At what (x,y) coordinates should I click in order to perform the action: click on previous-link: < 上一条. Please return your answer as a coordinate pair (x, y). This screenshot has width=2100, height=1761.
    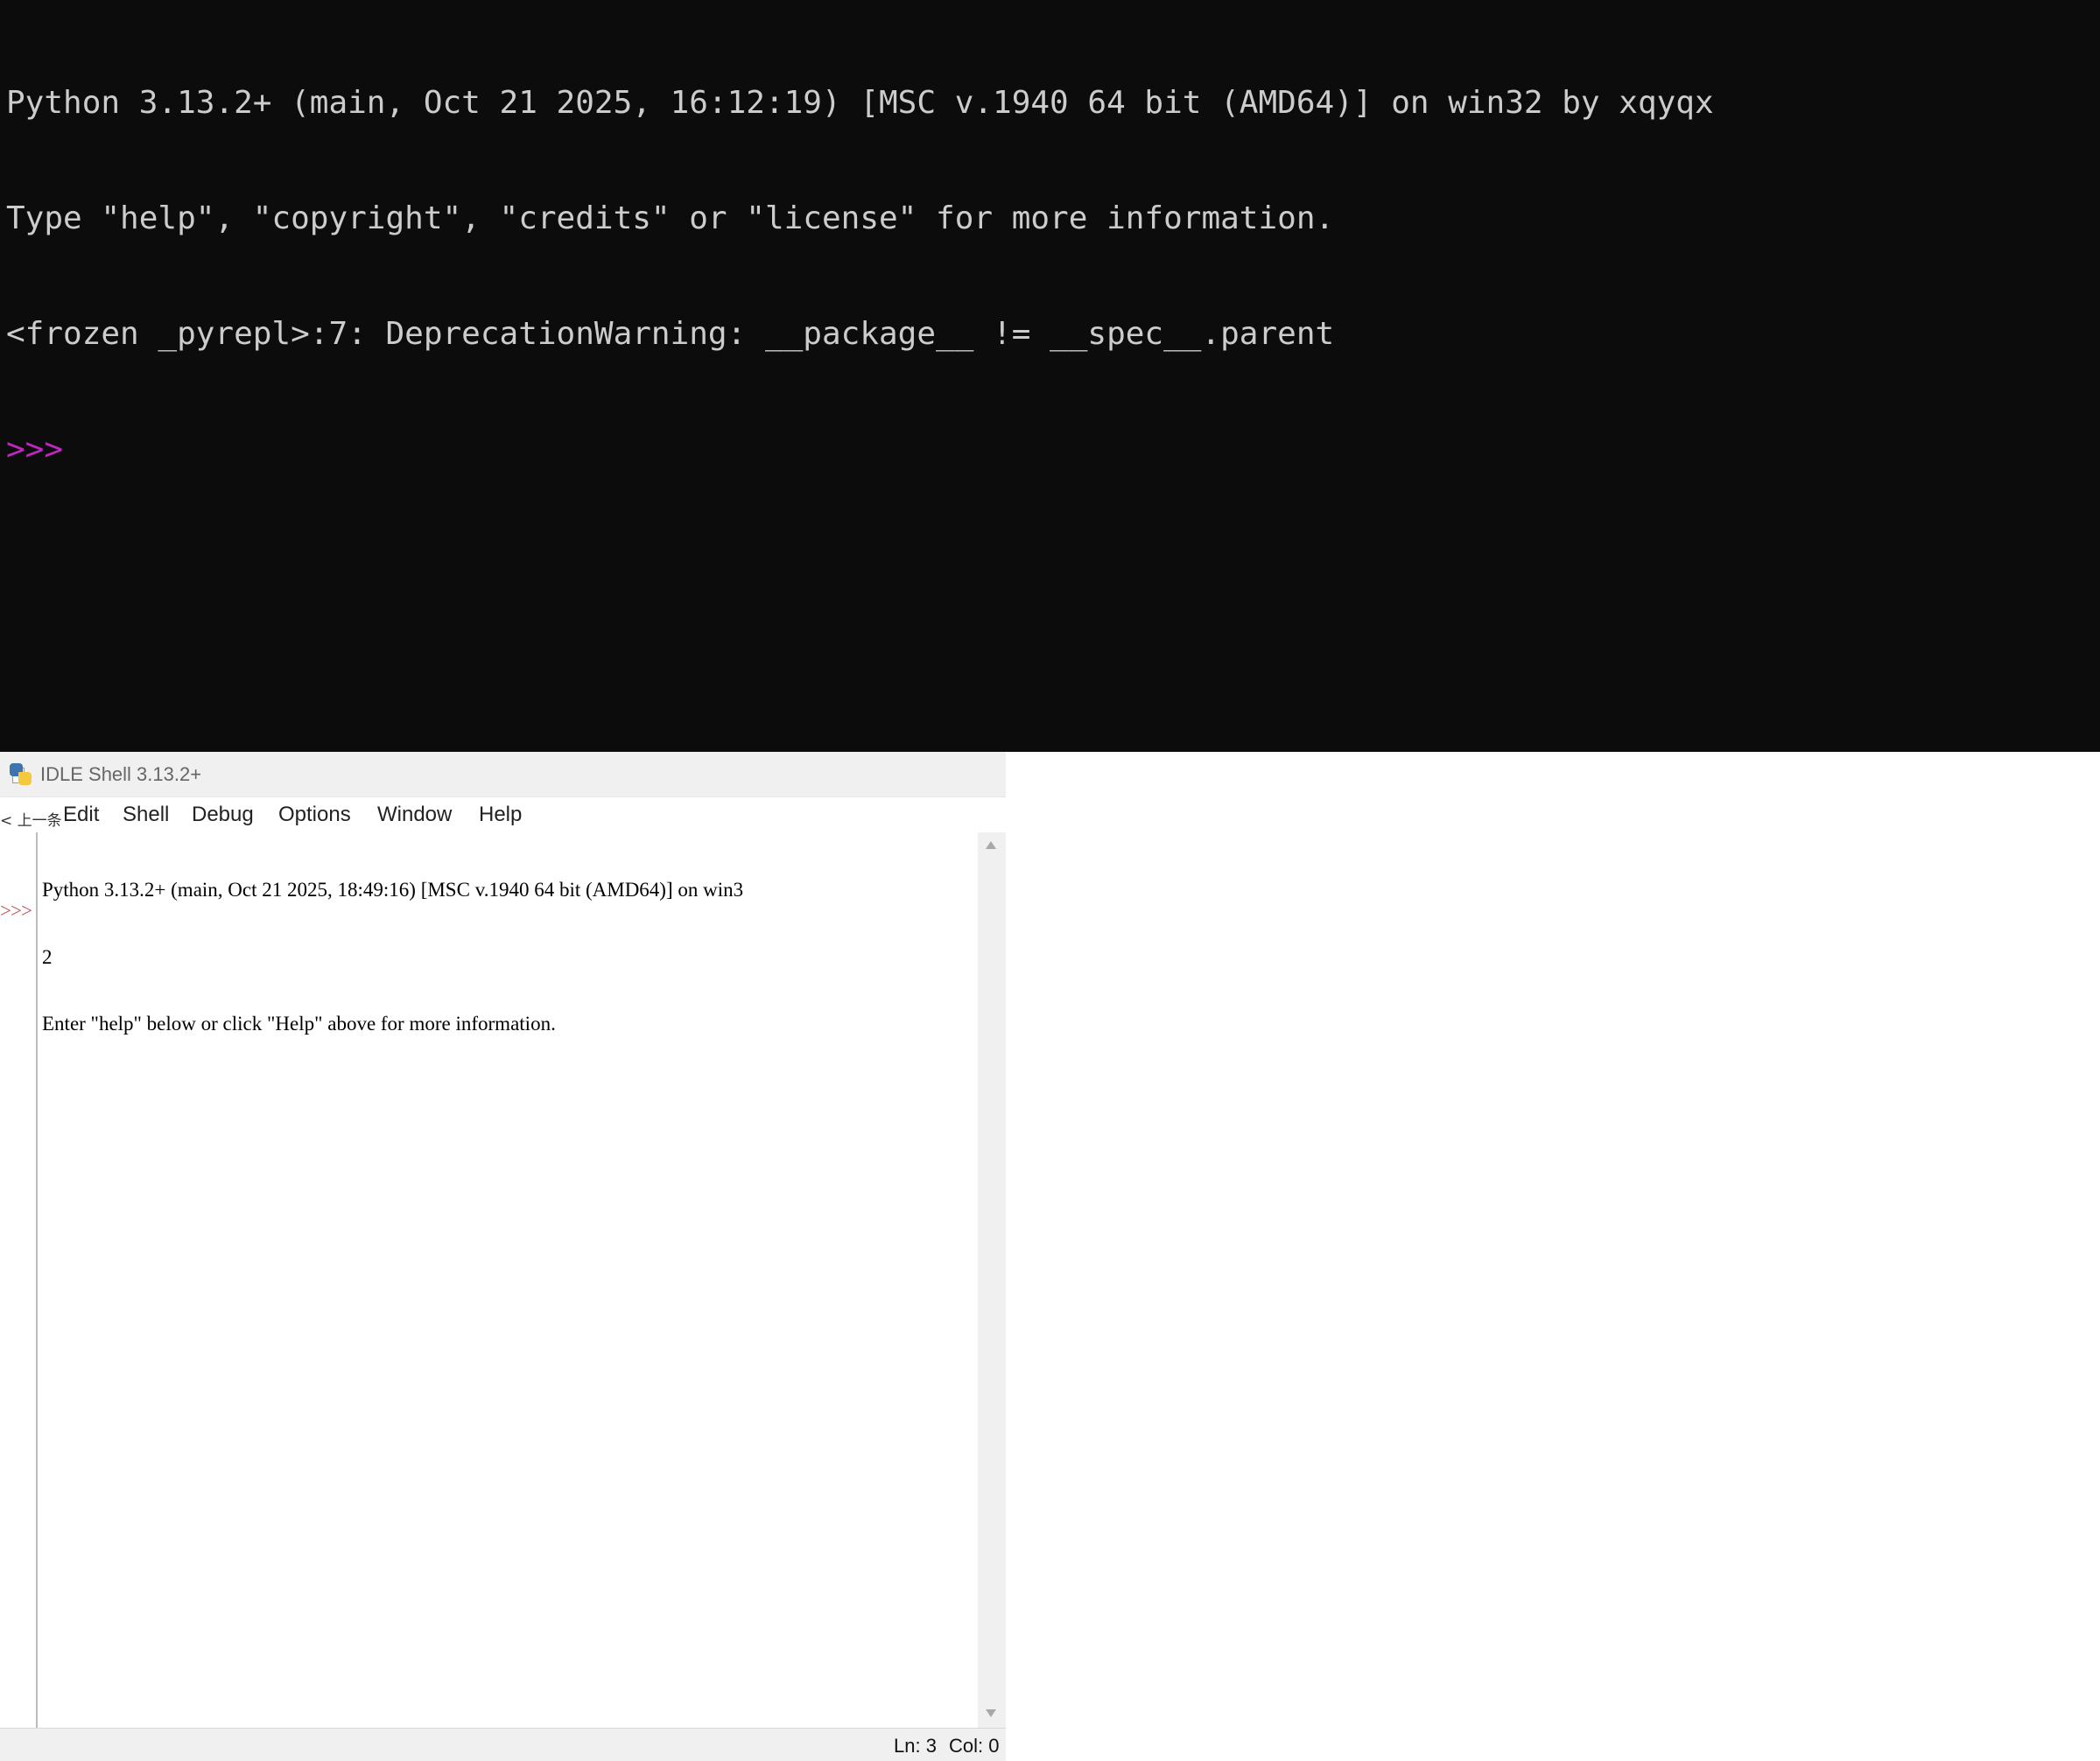
    Looking at the image, I should click on (31, 819).